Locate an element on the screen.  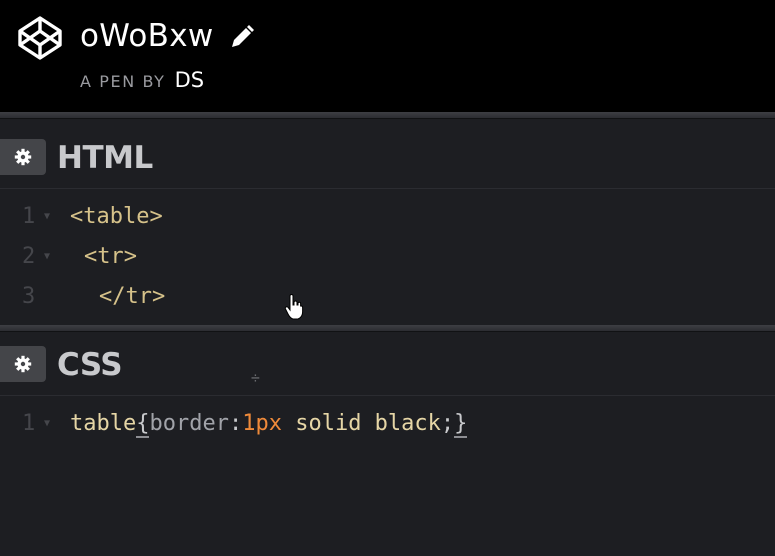
html-panel-rule is located at coordinates (387, 188).